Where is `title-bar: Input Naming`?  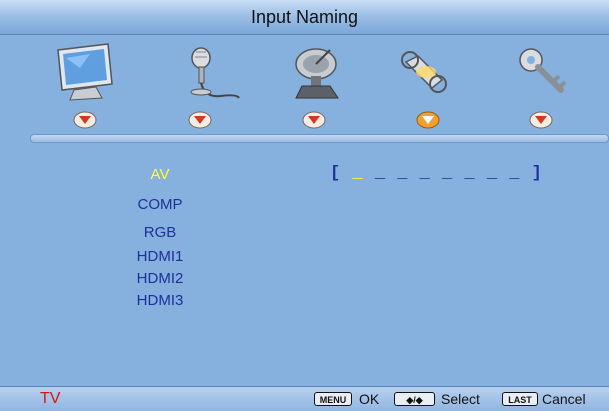
title-bar: Input Naming is located at coordinates (304, 17).